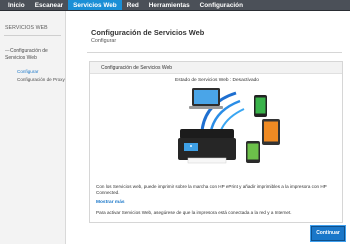 This screenshot has width=350, height=244. Describe the element at coordinates (260, 106) in the screenshot. I see `smartphone-icon` at that location.